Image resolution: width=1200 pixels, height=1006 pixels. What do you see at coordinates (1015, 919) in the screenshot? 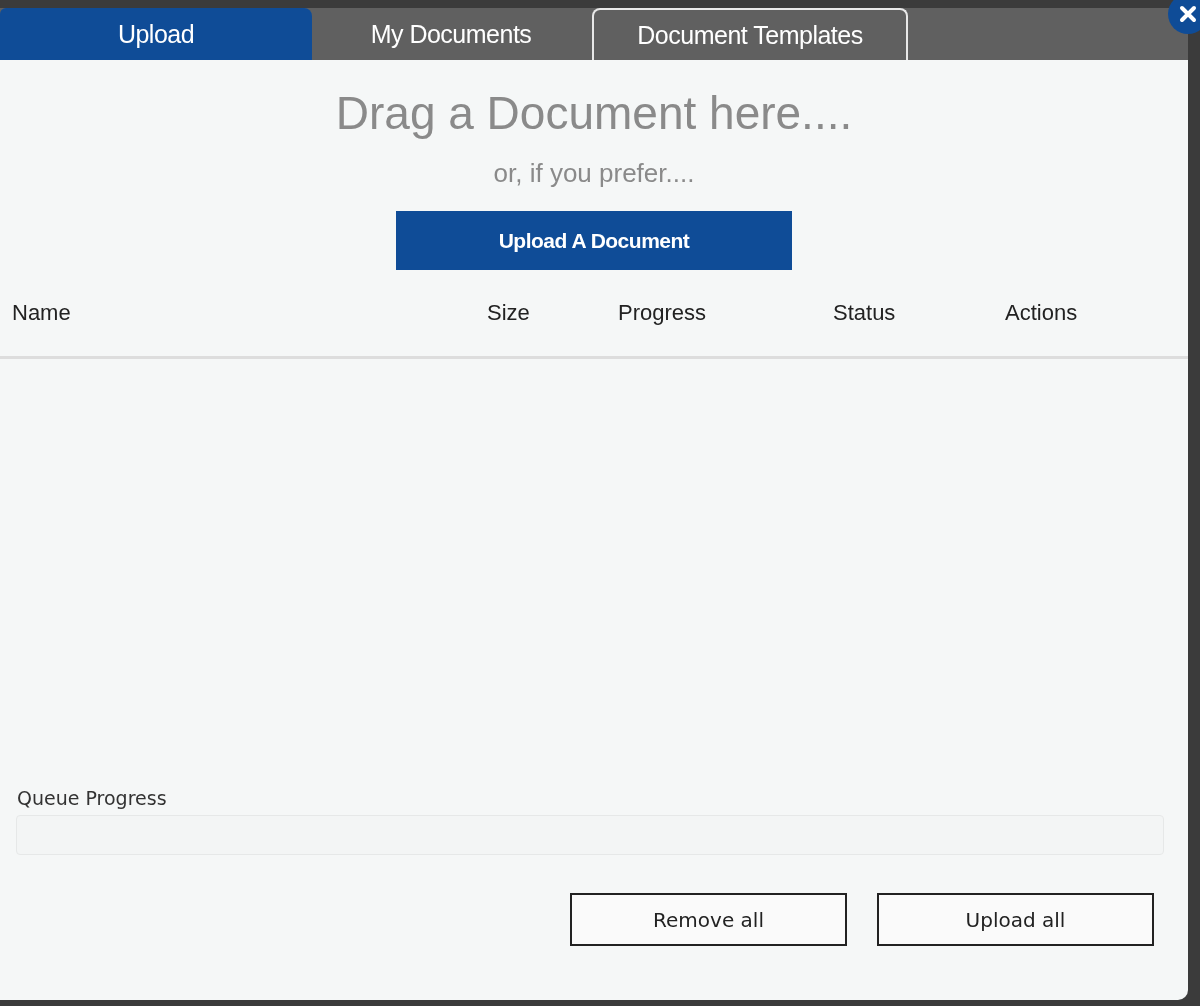
I see `upload-all-button: Upload all` at bounding box center [1015, 919].